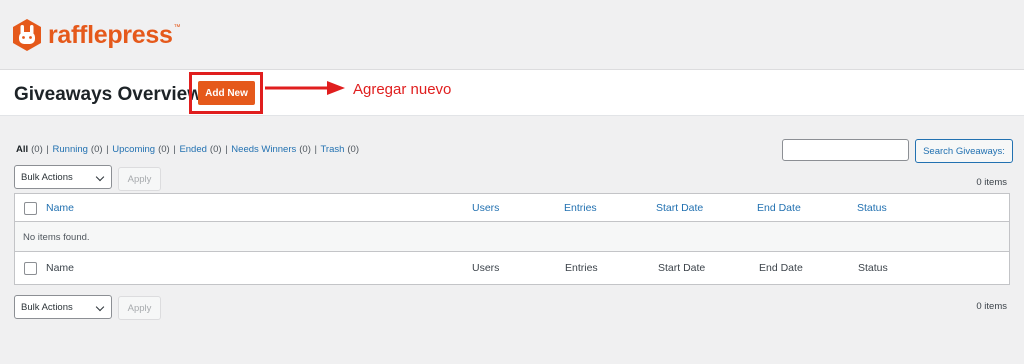 Image resolution: width=1024 pixels, height=364 pixels. What do you see at coordinates (271, 149) in the screenshot?
I see `filter-needs-winners: Needs Winners (0)` at bounding box center [271, 149].